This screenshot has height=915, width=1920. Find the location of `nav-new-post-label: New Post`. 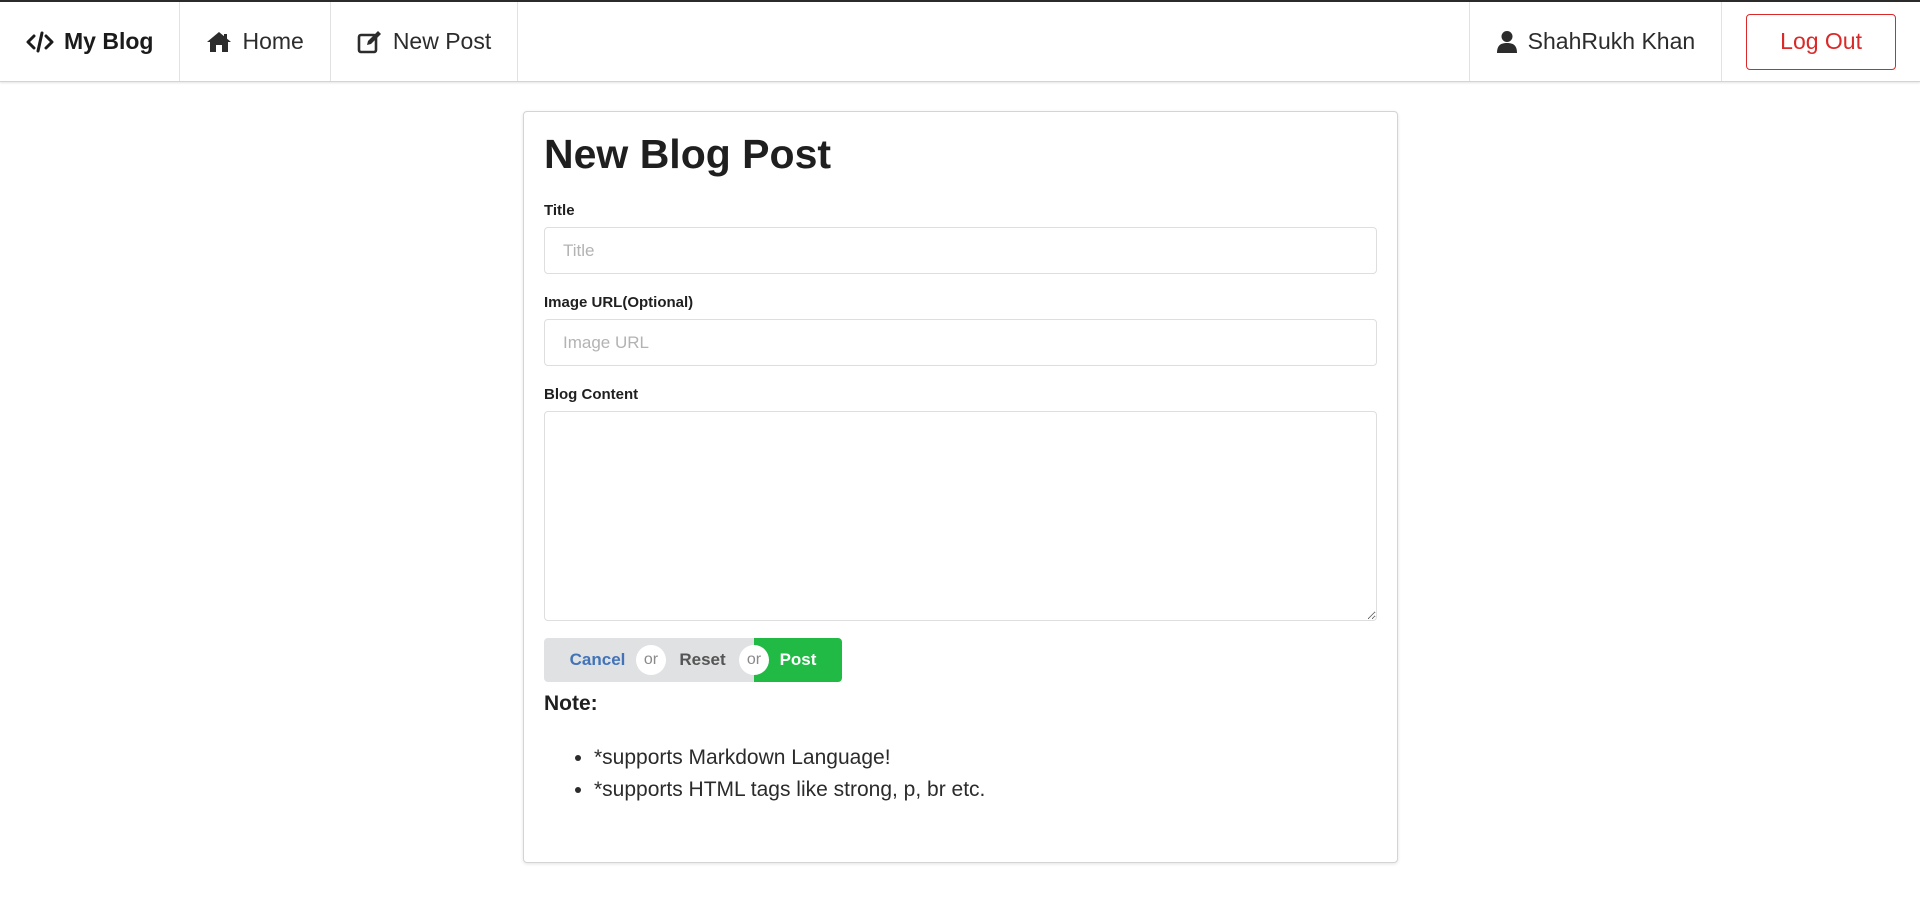

nav-new-post-label: New Post is located at coordinates (442, 41).